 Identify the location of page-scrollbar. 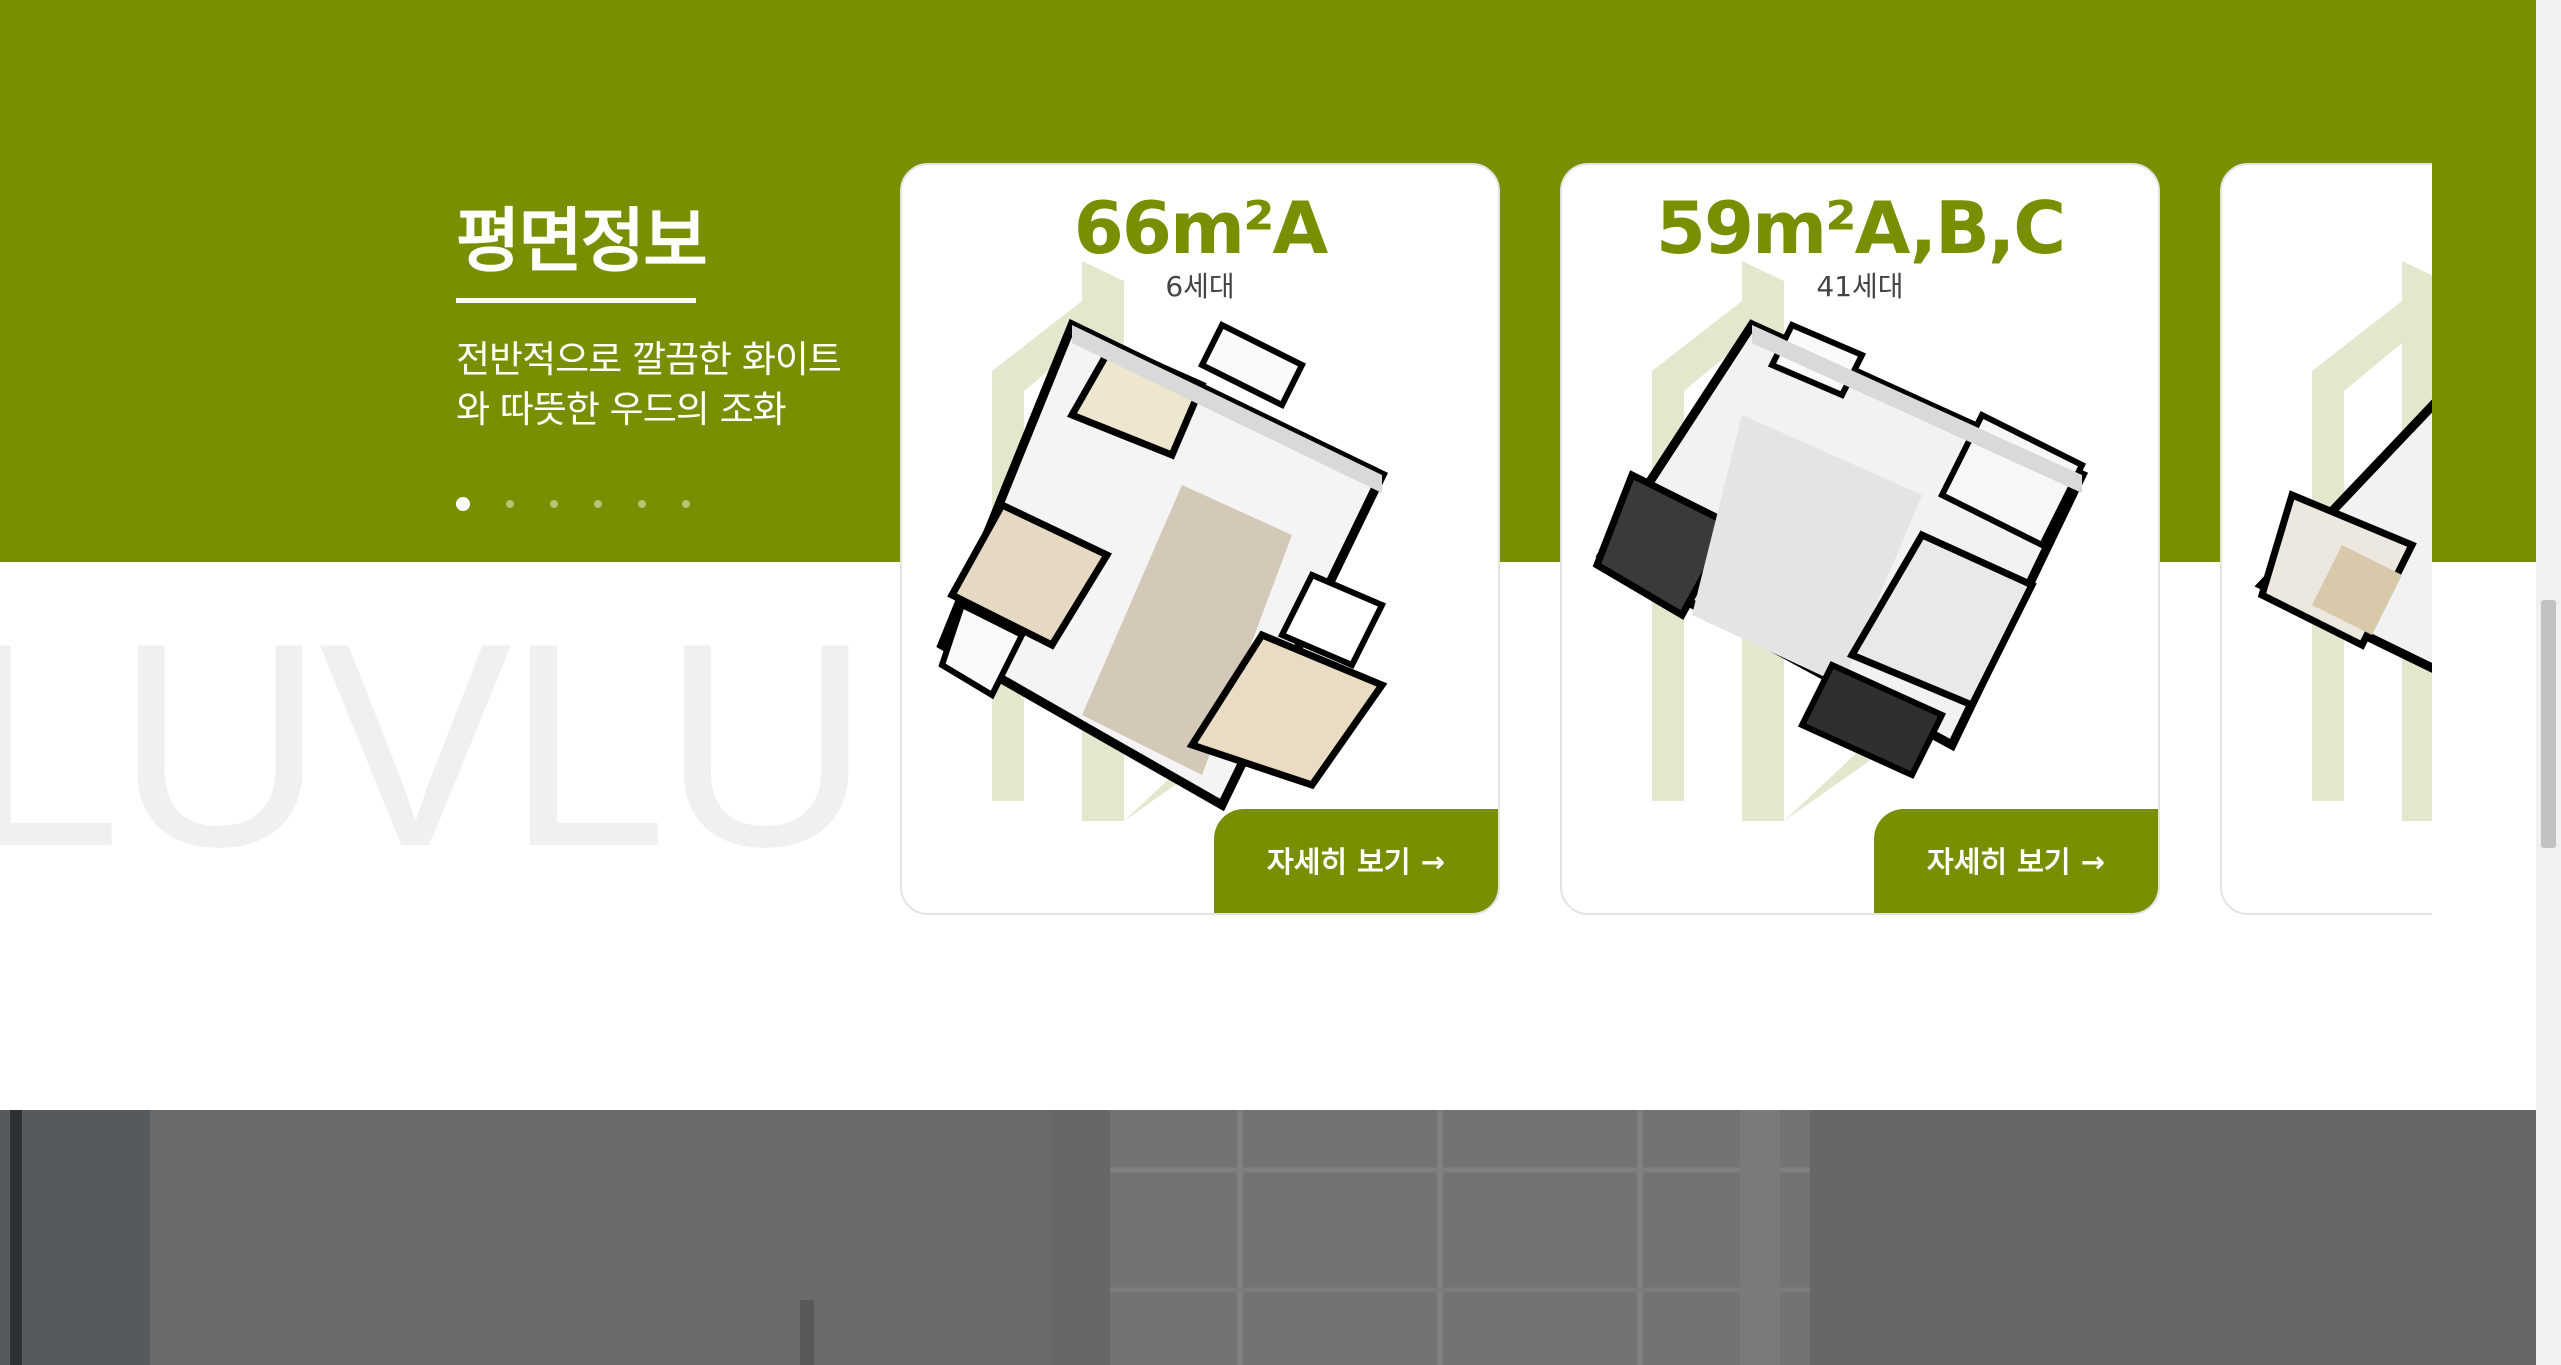
(2548, 682).